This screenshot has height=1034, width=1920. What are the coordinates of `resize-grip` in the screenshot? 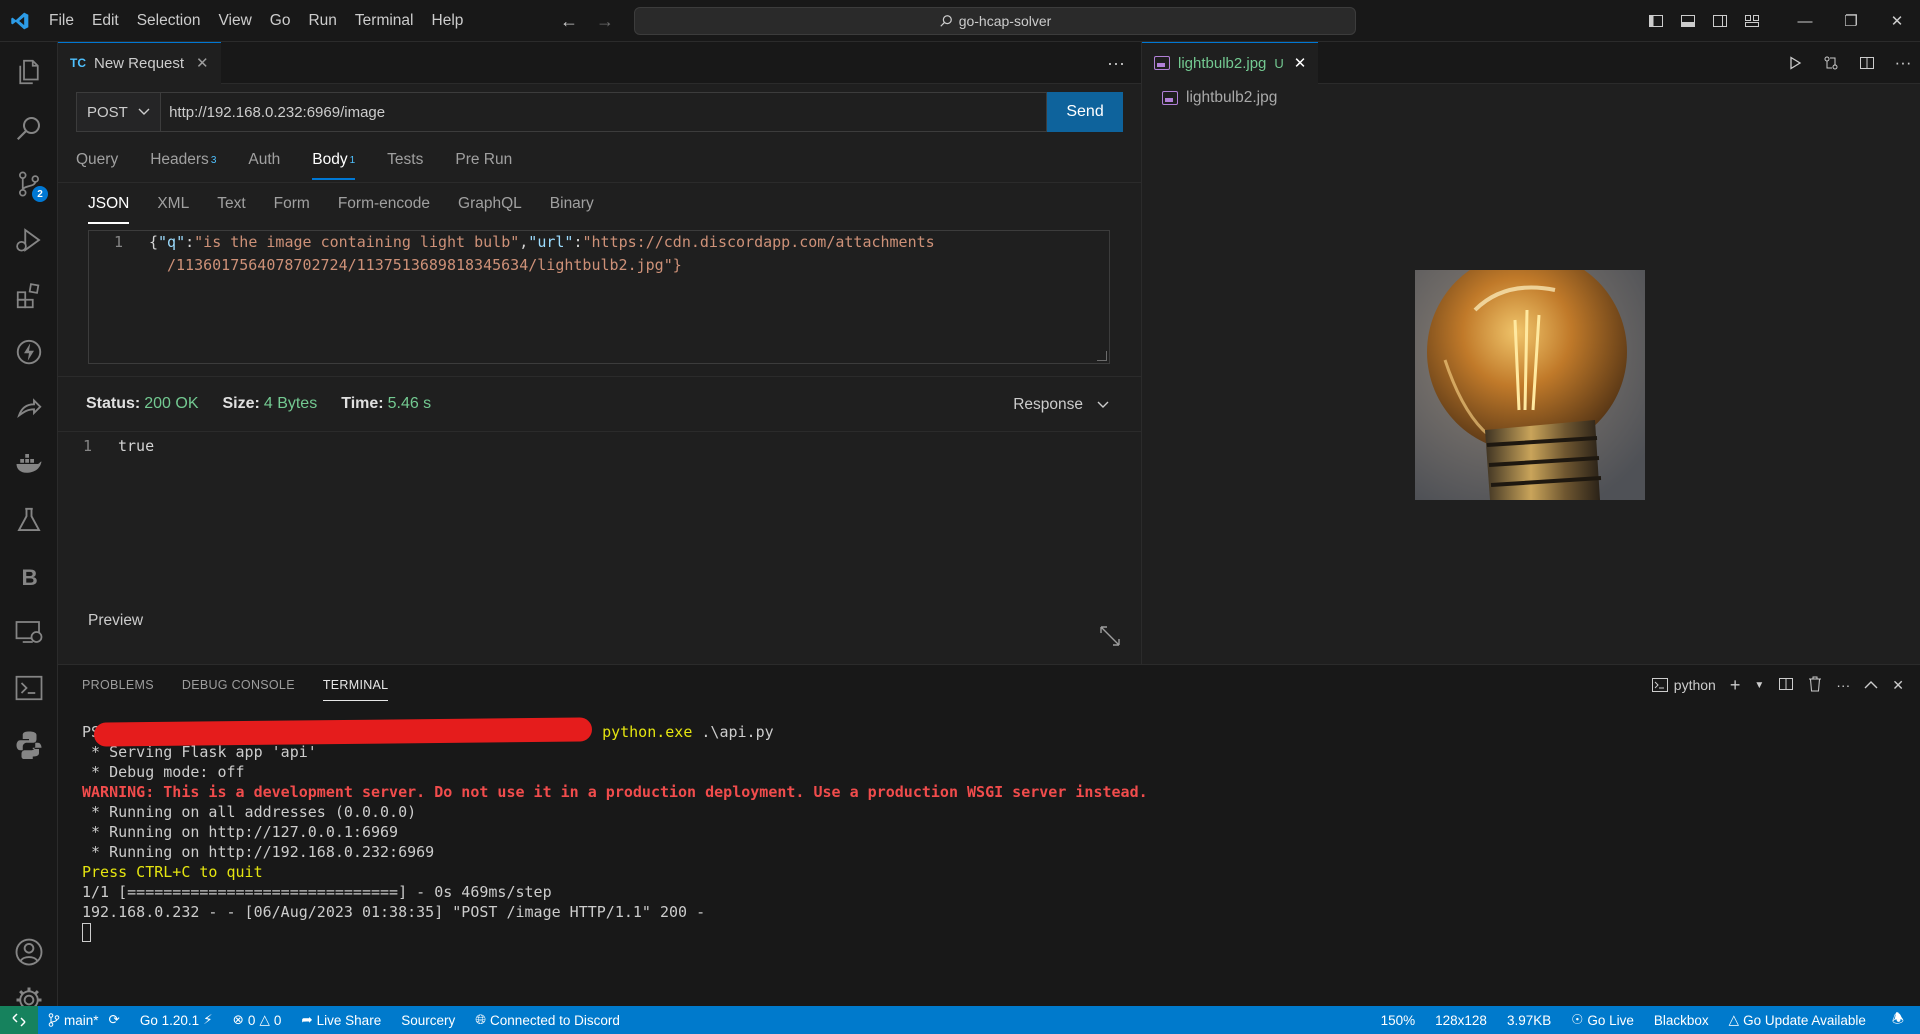 It's located at (1102, 356).